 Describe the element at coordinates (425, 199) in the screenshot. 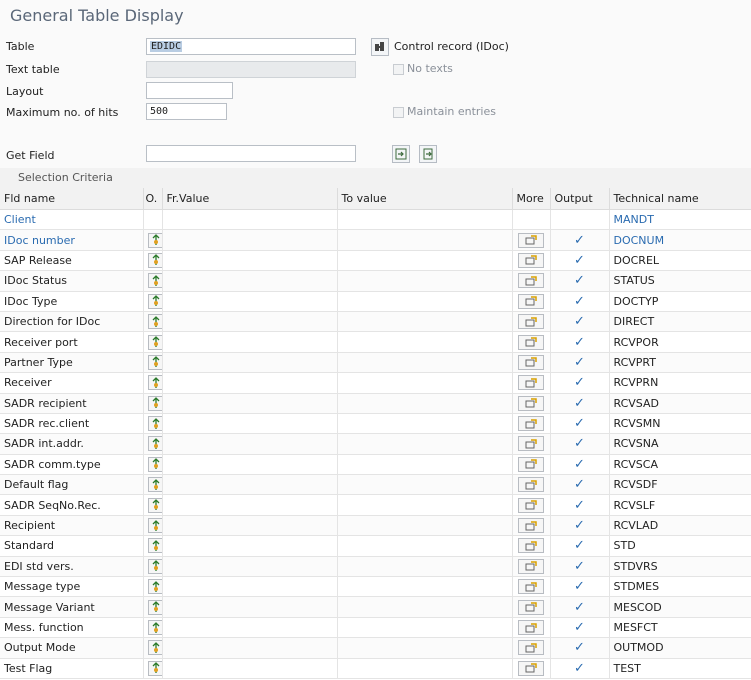

I see `col-to-value: To value` at that location.